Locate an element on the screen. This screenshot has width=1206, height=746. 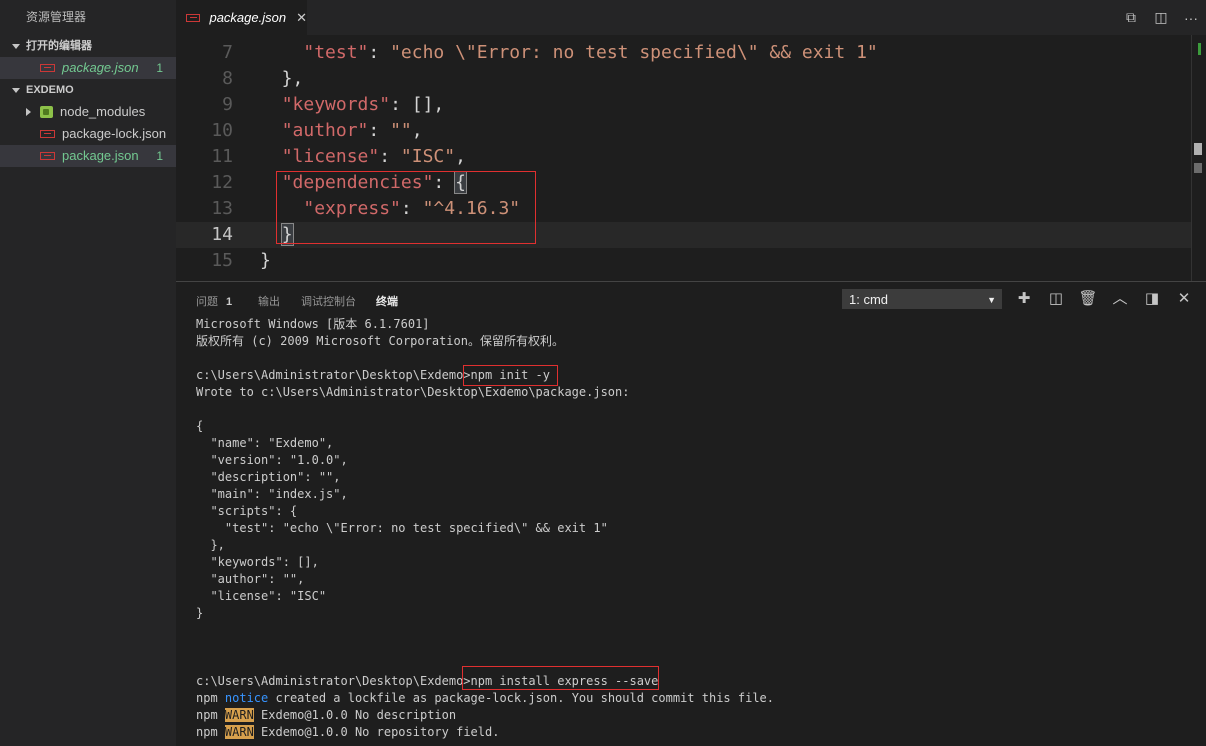
code-token: , is located at coordinates (417, 130).